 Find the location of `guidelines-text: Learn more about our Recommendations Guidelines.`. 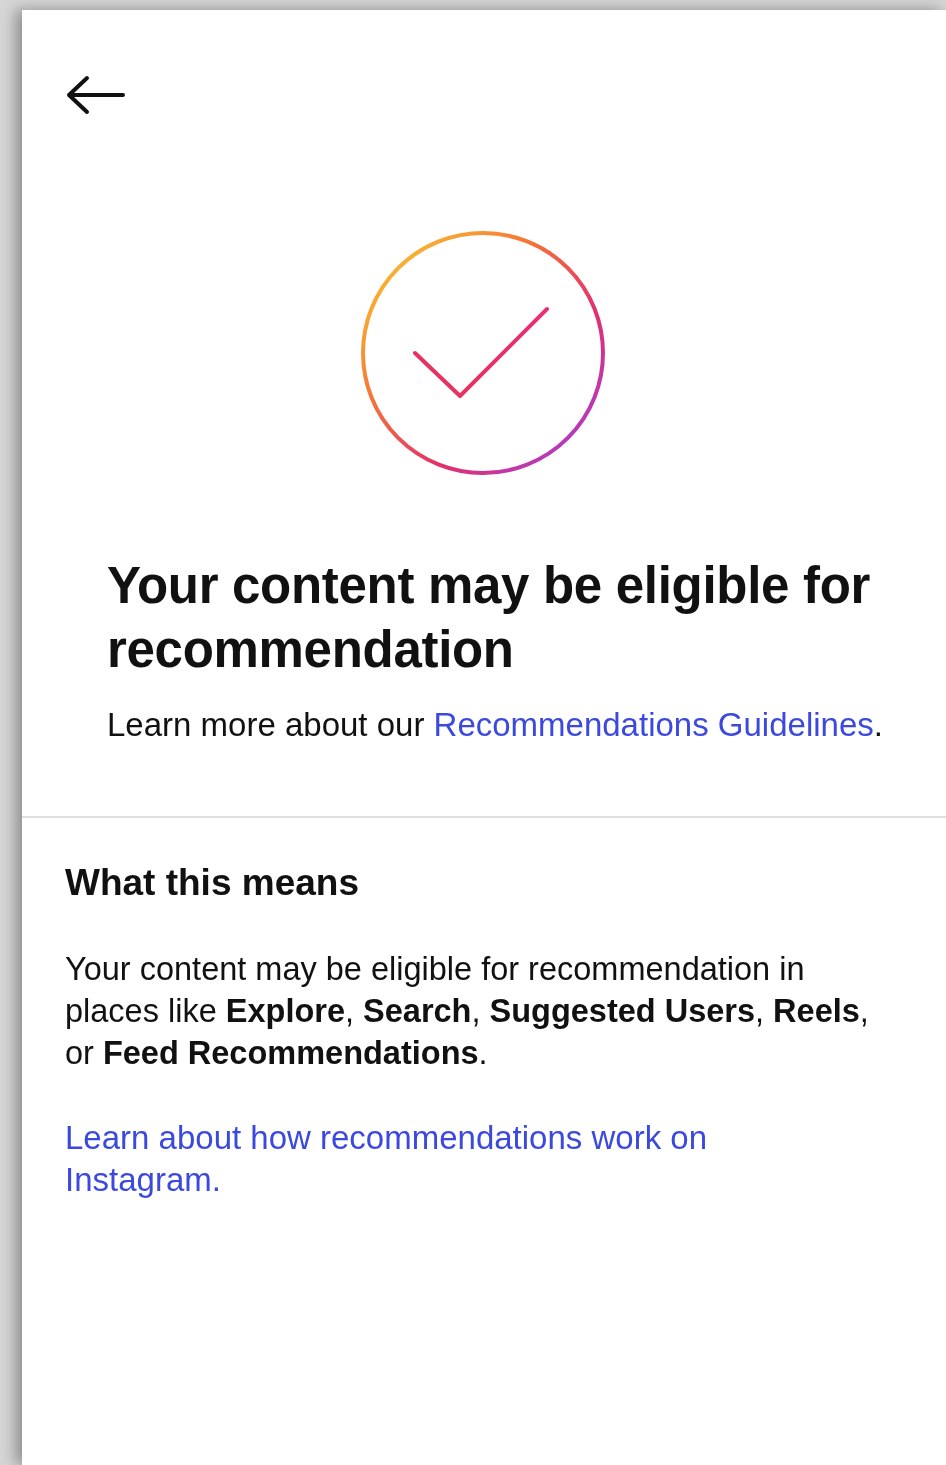

guidelines-text: Learn more about our Recommendations Guidelines. is located at coordinates (495, 725).